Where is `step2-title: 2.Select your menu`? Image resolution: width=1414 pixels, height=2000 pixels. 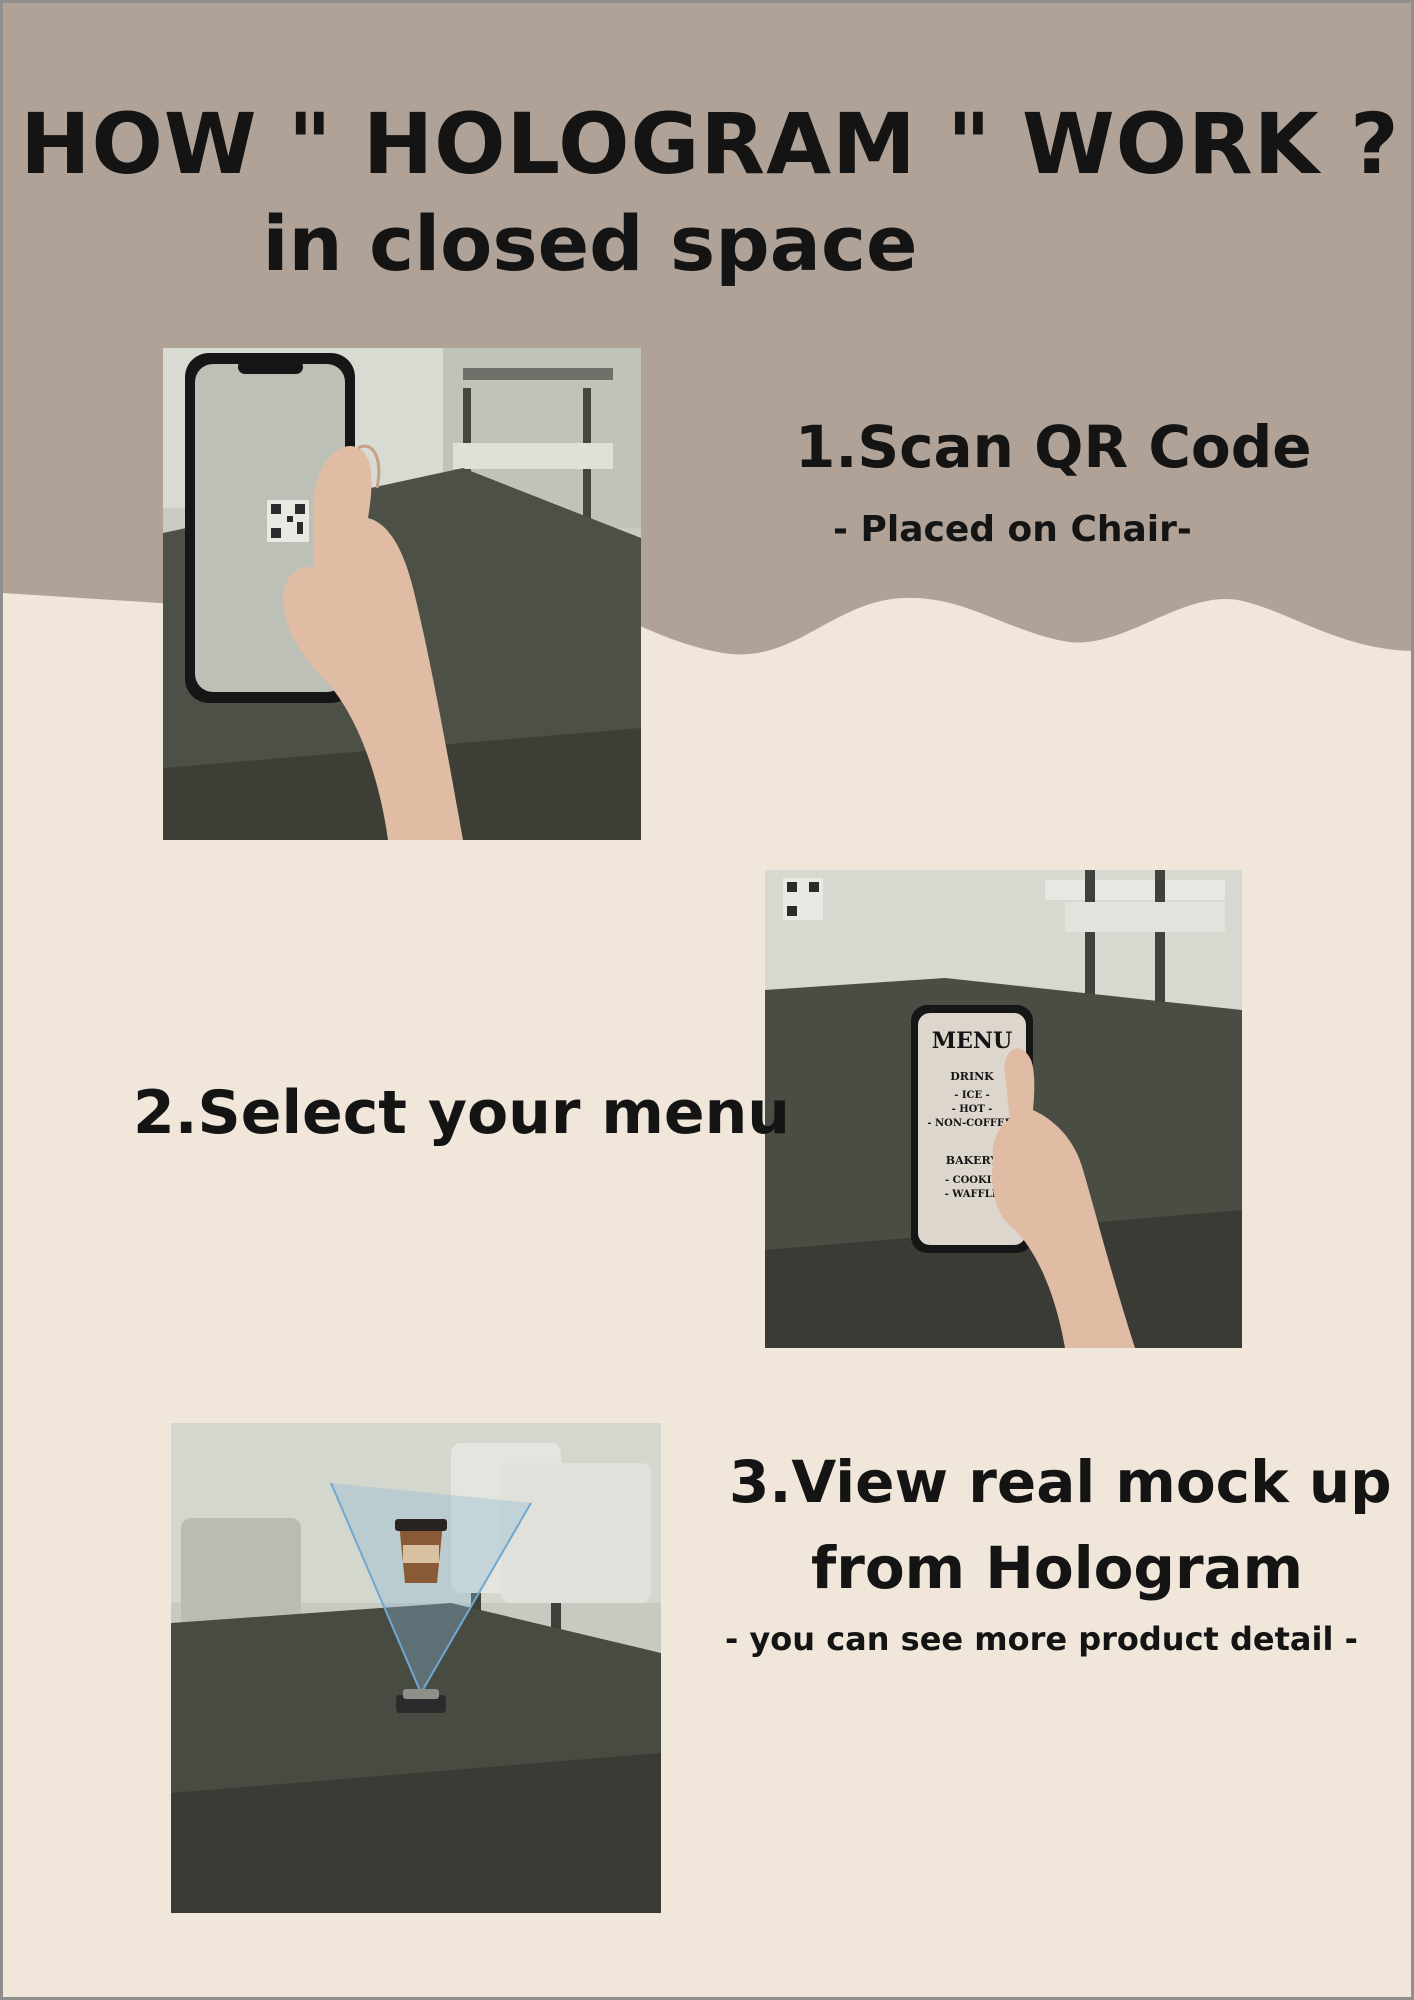 step2-title: 2.Select your menu is located at coordinates (462, 1113).